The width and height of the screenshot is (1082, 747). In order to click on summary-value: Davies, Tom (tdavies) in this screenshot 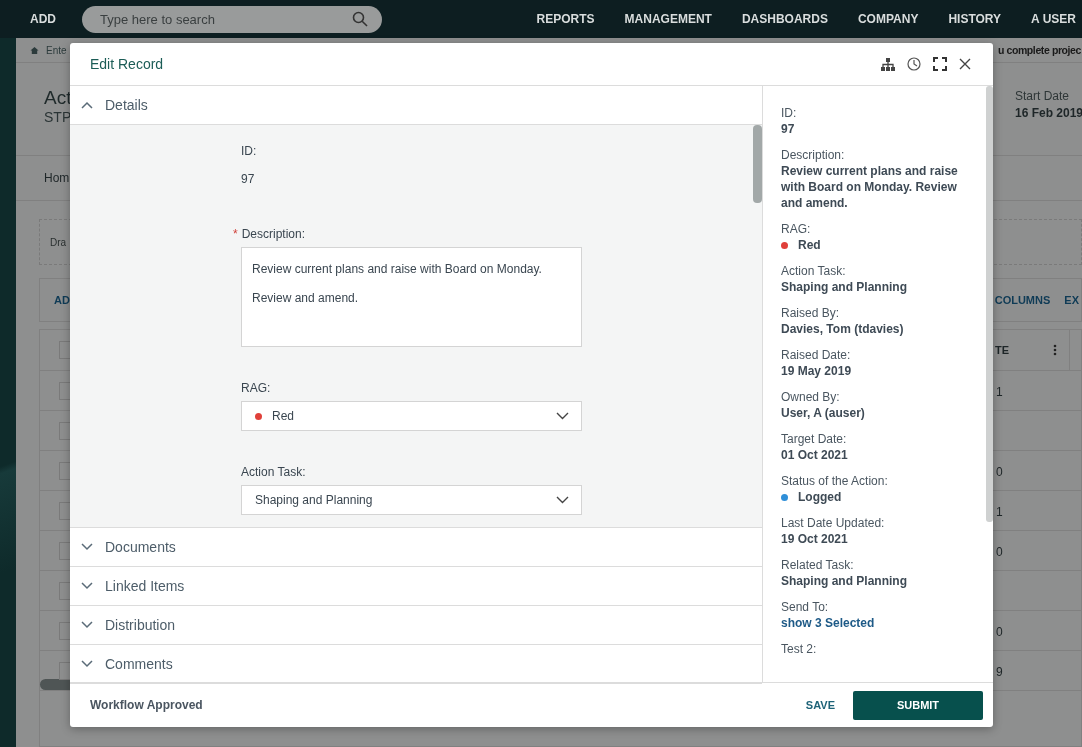, I will do `click(842, 329)`.